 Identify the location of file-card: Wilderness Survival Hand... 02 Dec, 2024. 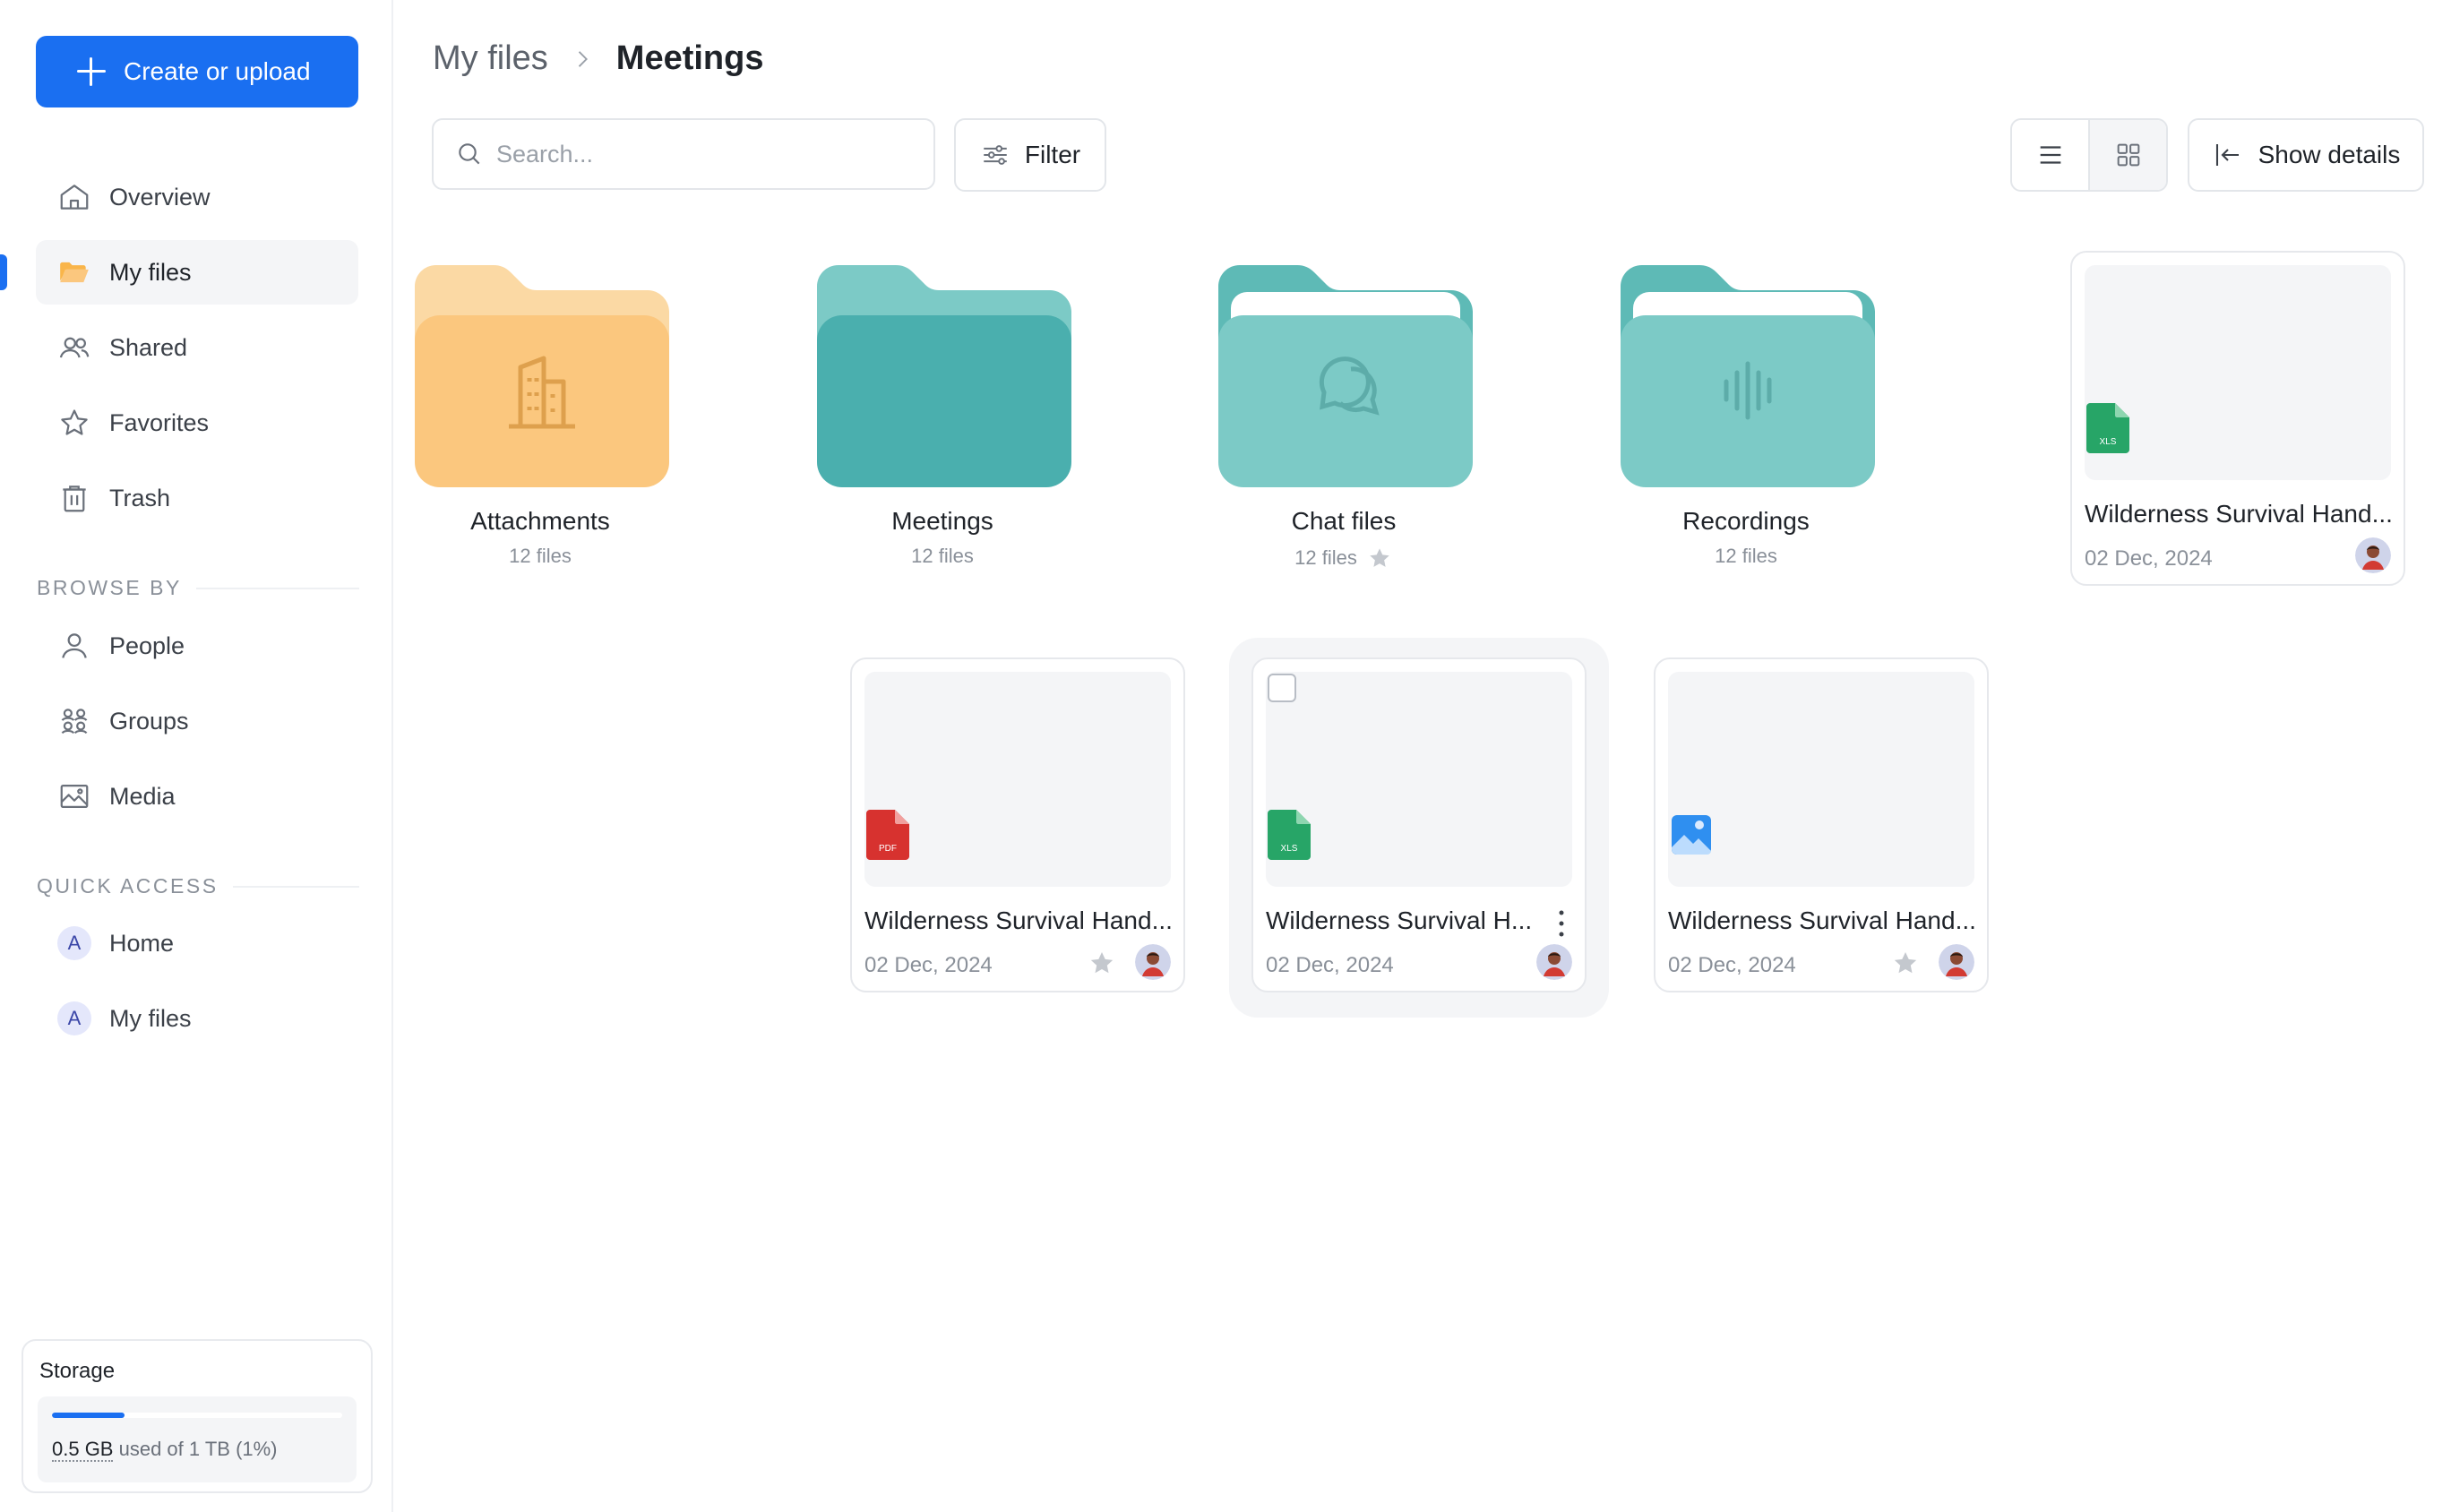
(1821, 825).